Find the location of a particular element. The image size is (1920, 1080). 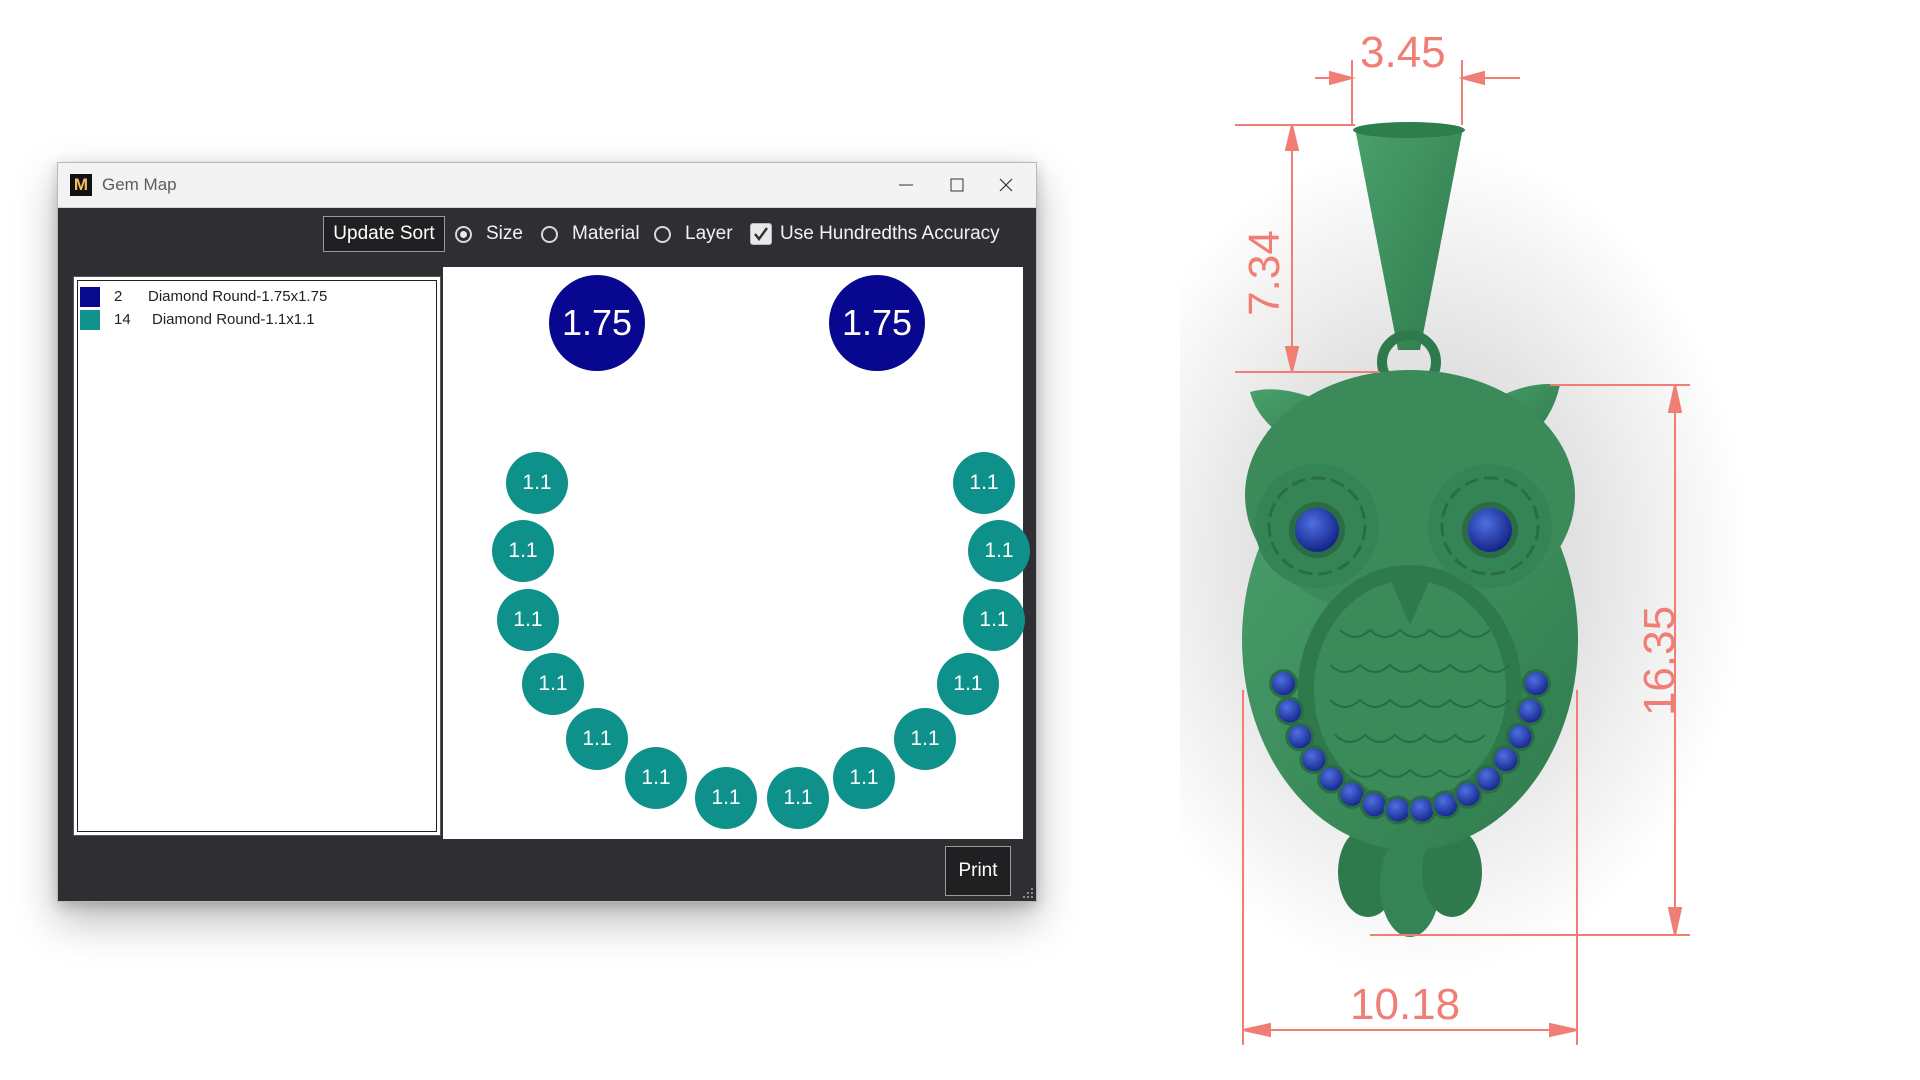

body-width-dimension: 10.18 is located at coordinates (1405, 1004).